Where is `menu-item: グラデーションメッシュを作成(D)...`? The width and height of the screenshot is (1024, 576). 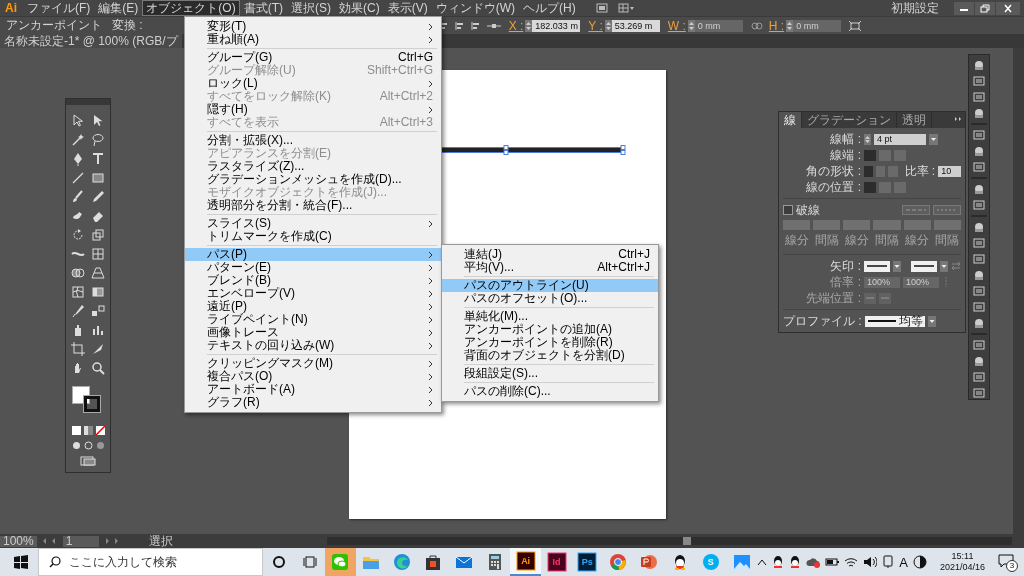
menu-item: グラデーションメッシュを作成(D)... is located at coordinates (313, 179).